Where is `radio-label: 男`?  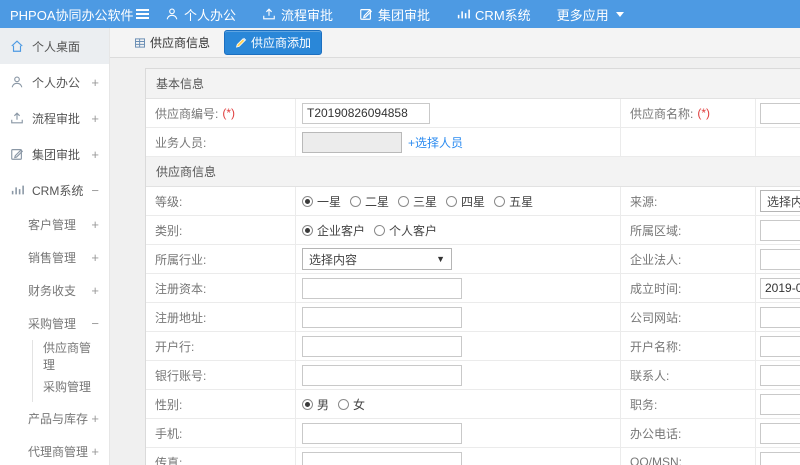
radio-label: 男 is located at coordinates (323, 404).